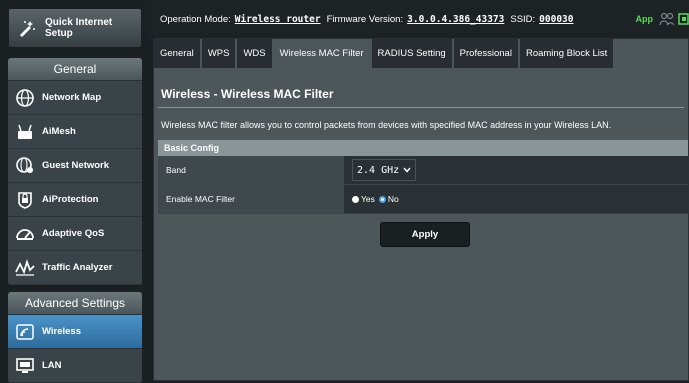 Image resolution: width=689 pixels, height=383 pixels. Describe the element at coordinates (247, 94) in the screenshot. I see `page-title: Wireless - Wireless MAC Filter` at that location.